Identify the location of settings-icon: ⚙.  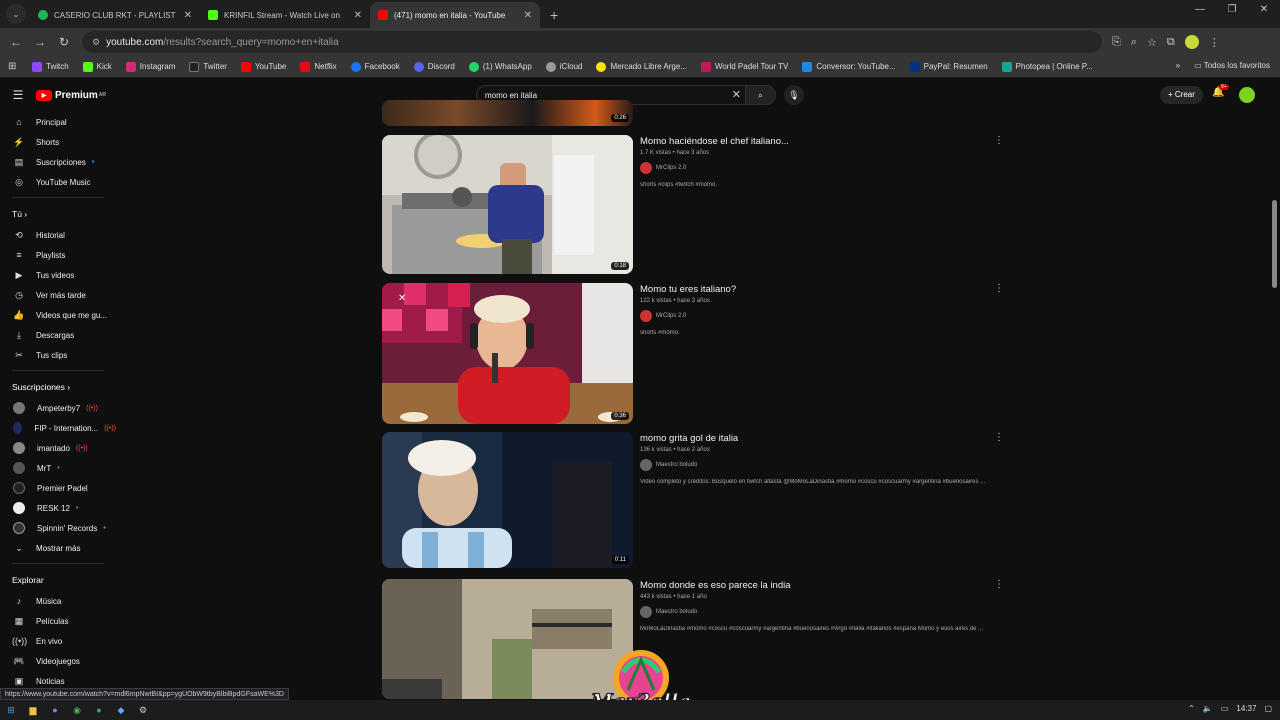
(143, 710).